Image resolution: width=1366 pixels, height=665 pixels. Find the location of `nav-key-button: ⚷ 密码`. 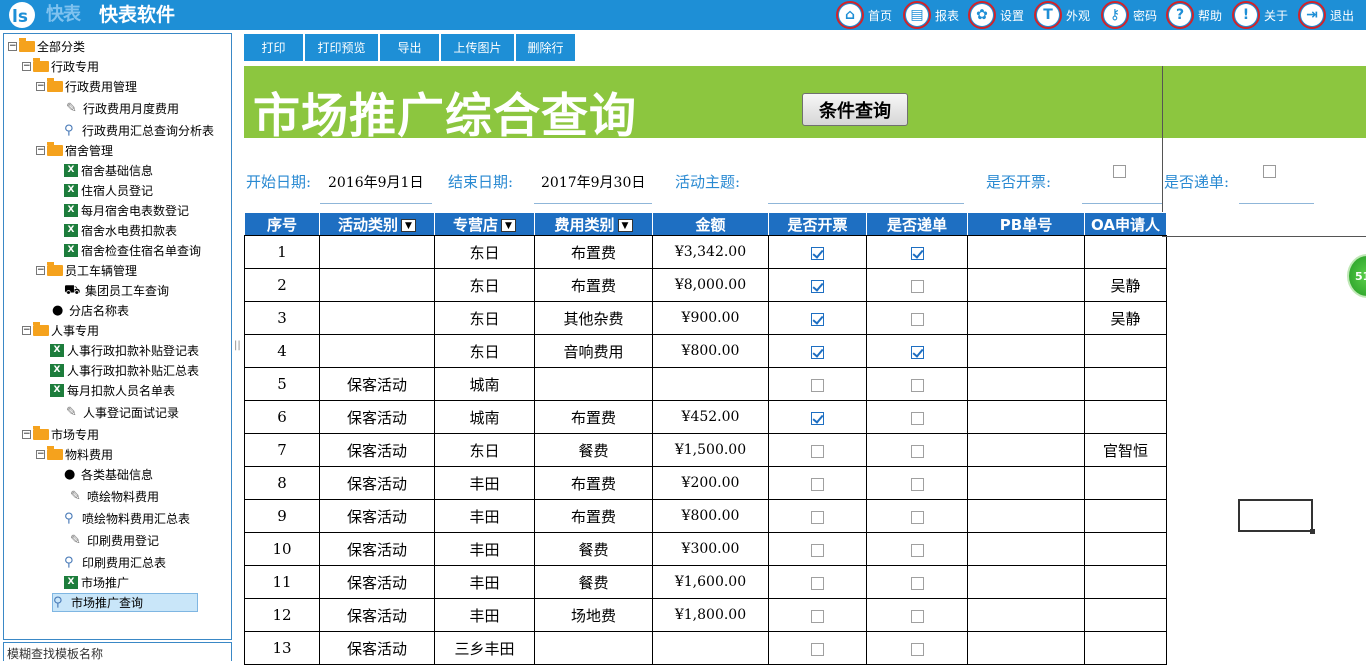

nav-key-button: ⚷ 密码 is located at coordinates (1129, 15).